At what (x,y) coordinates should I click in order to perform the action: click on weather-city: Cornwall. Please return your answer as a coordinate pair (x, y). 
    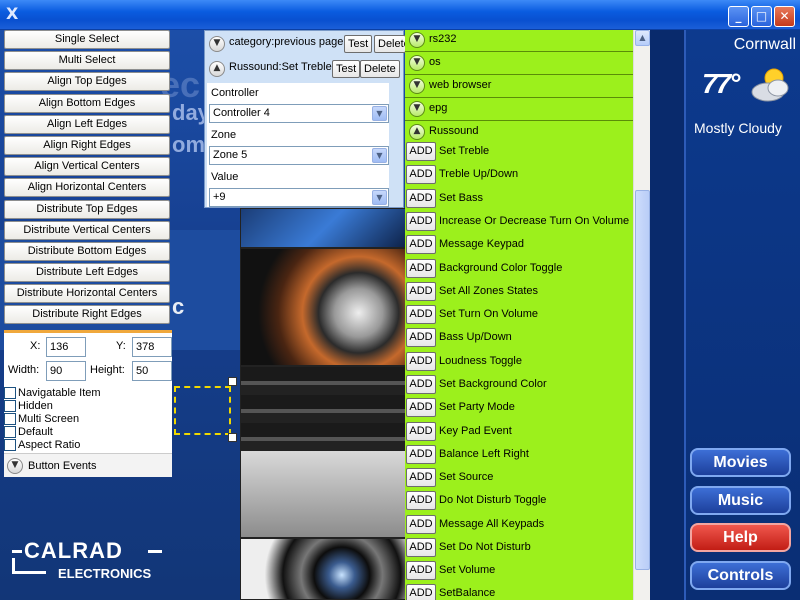
    Looking at the image, I should click on (764, 44).